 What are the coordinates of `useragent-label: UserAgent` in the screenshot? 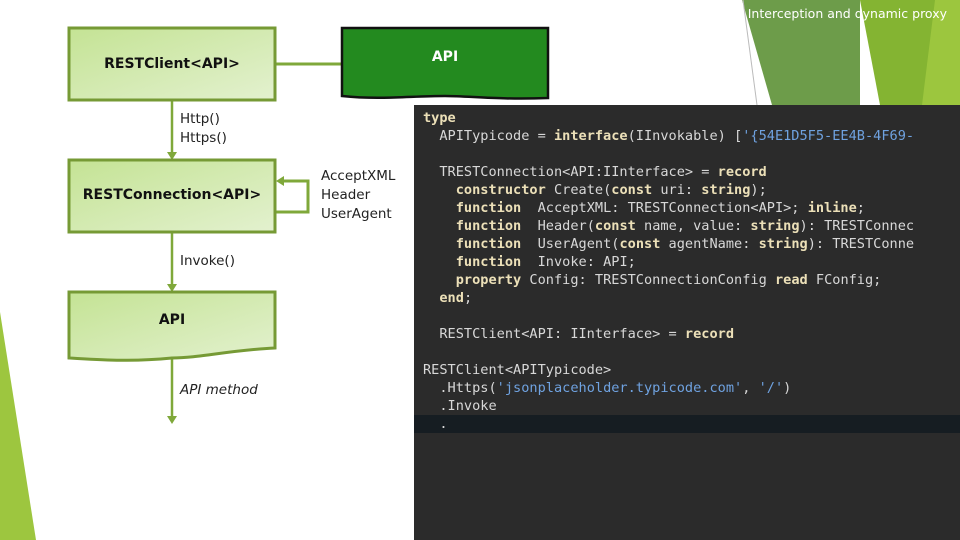 It's located at (356, 214).